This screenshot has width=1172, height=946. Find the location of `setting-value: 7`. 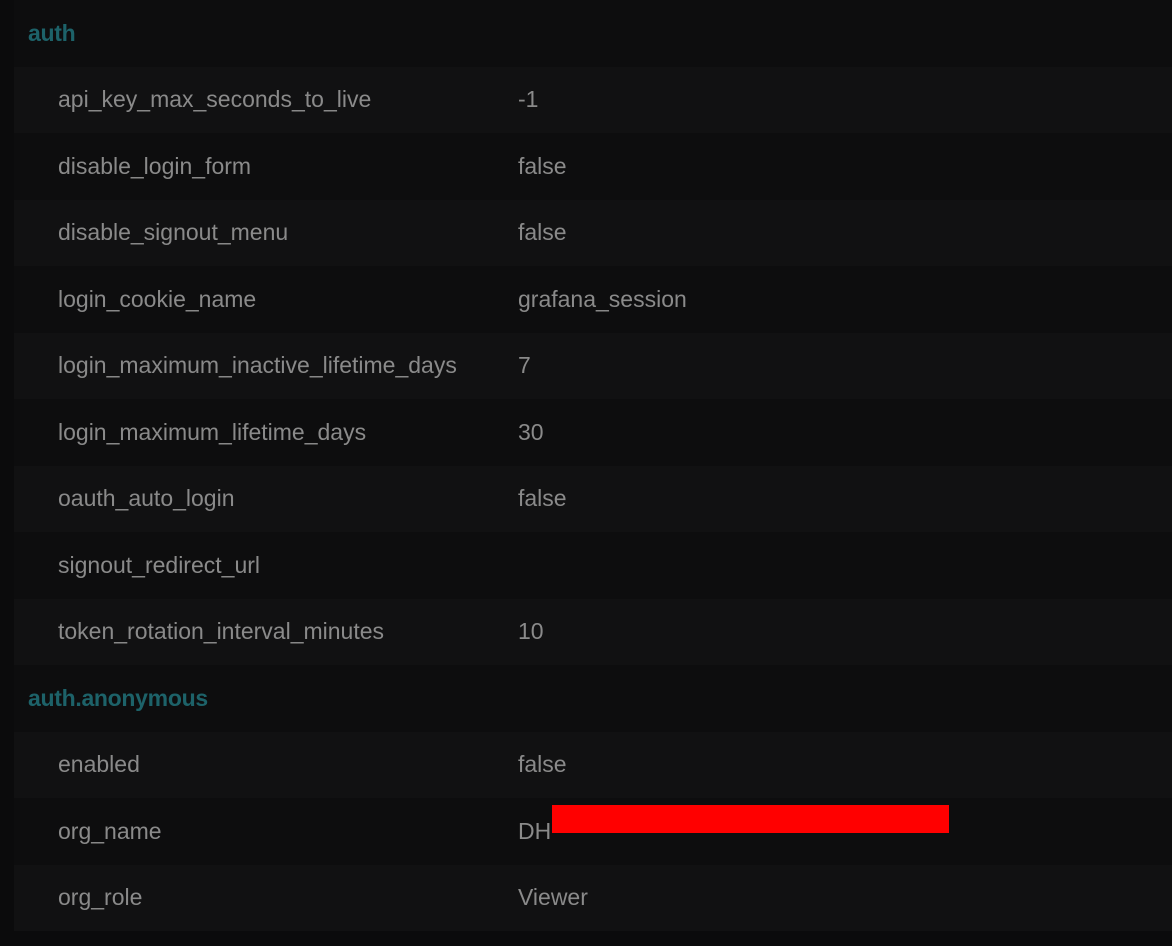

setting-value: 7 is located at coordinates (524, 365).